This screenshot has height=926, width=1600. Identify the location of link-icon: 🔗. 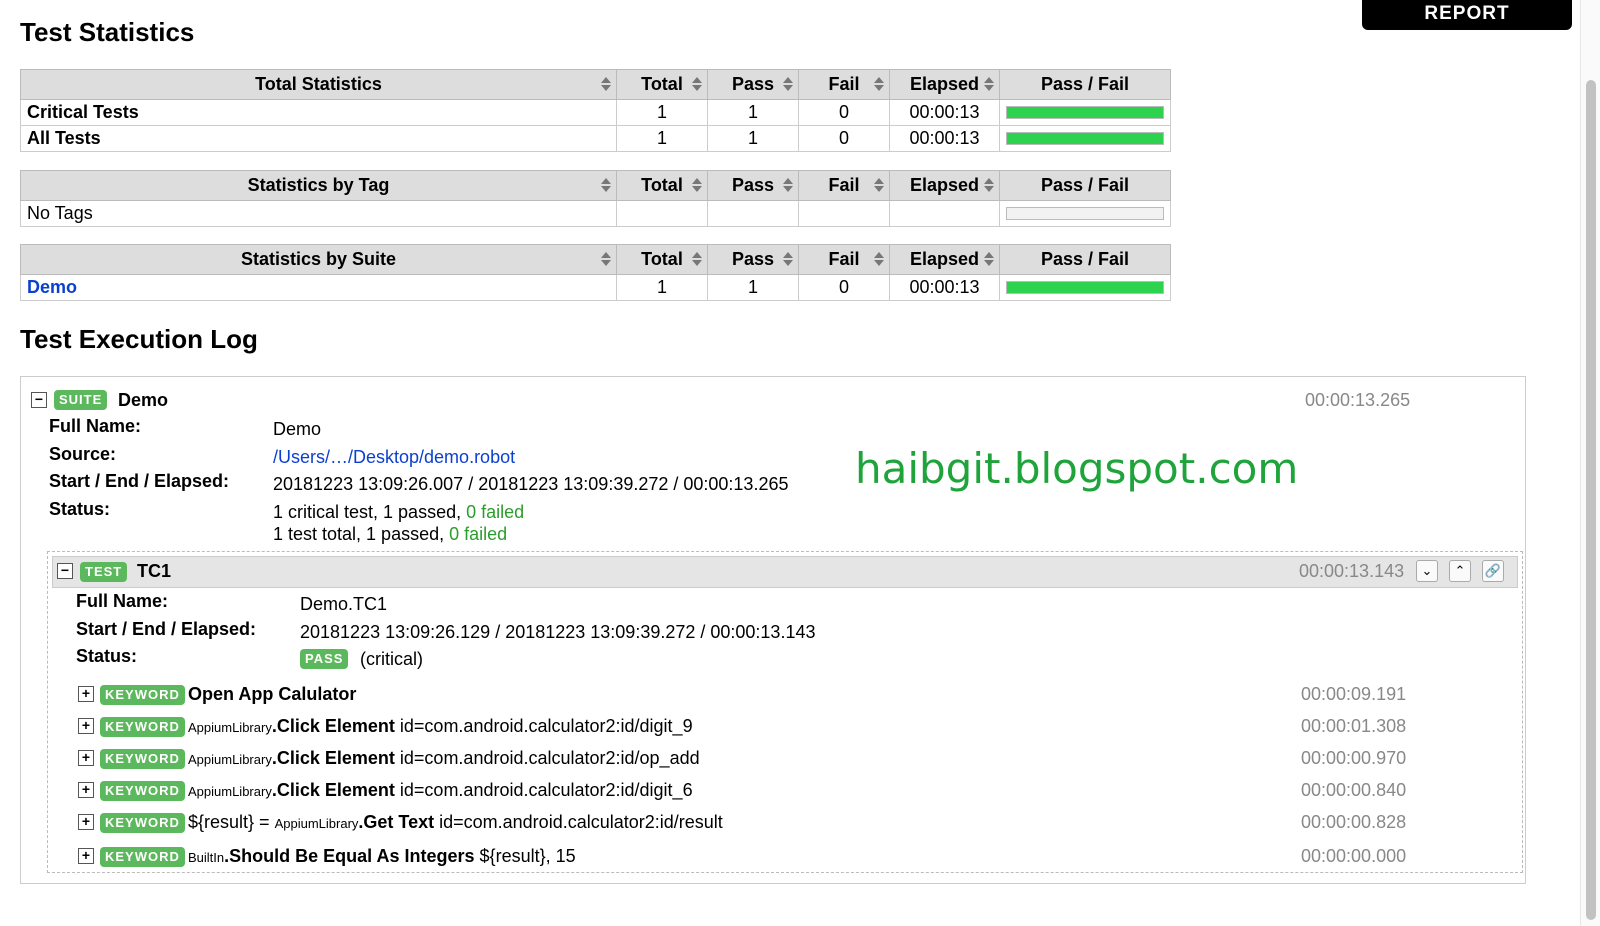
(1493, 571).